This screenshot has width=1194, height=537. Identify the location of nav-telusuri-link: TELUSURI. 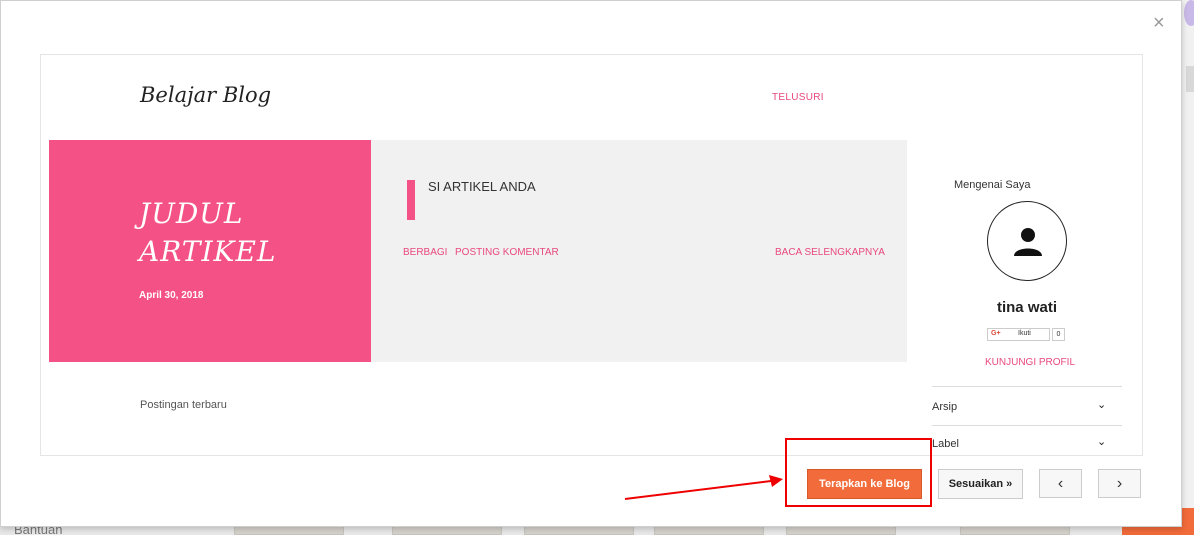
(798, 97).